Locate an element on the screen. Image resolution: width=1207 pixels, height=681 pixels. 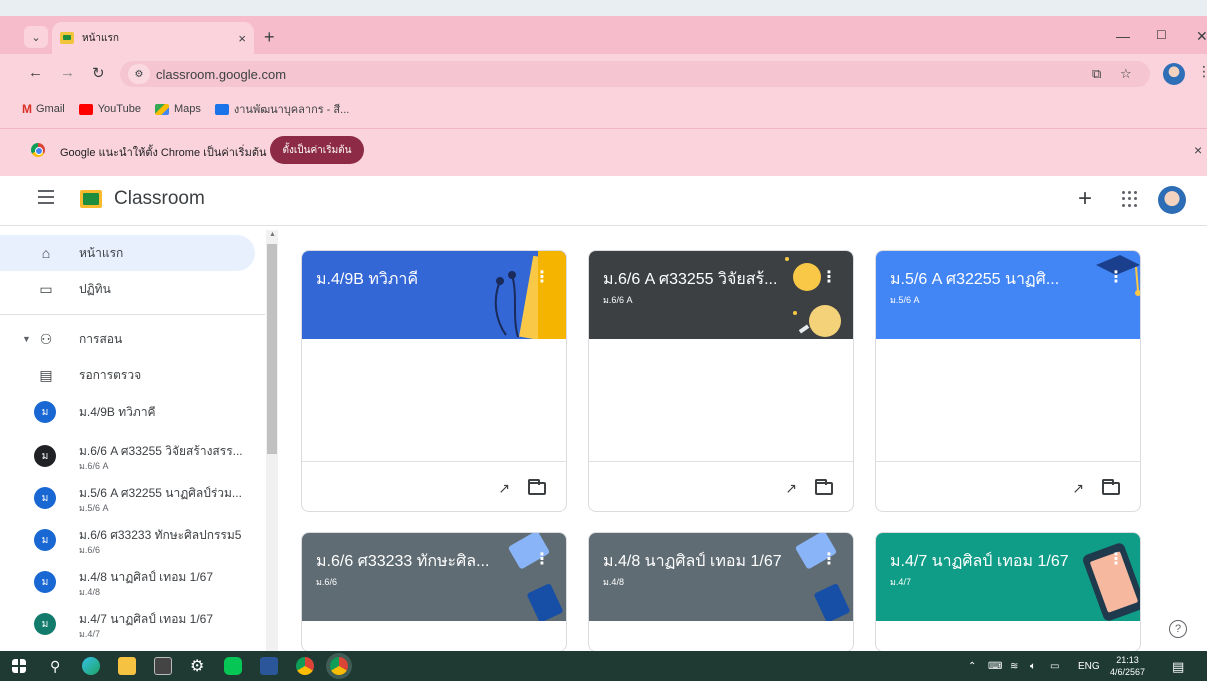
notifications-icon: ▤ is located at coordinates (1178, 667).